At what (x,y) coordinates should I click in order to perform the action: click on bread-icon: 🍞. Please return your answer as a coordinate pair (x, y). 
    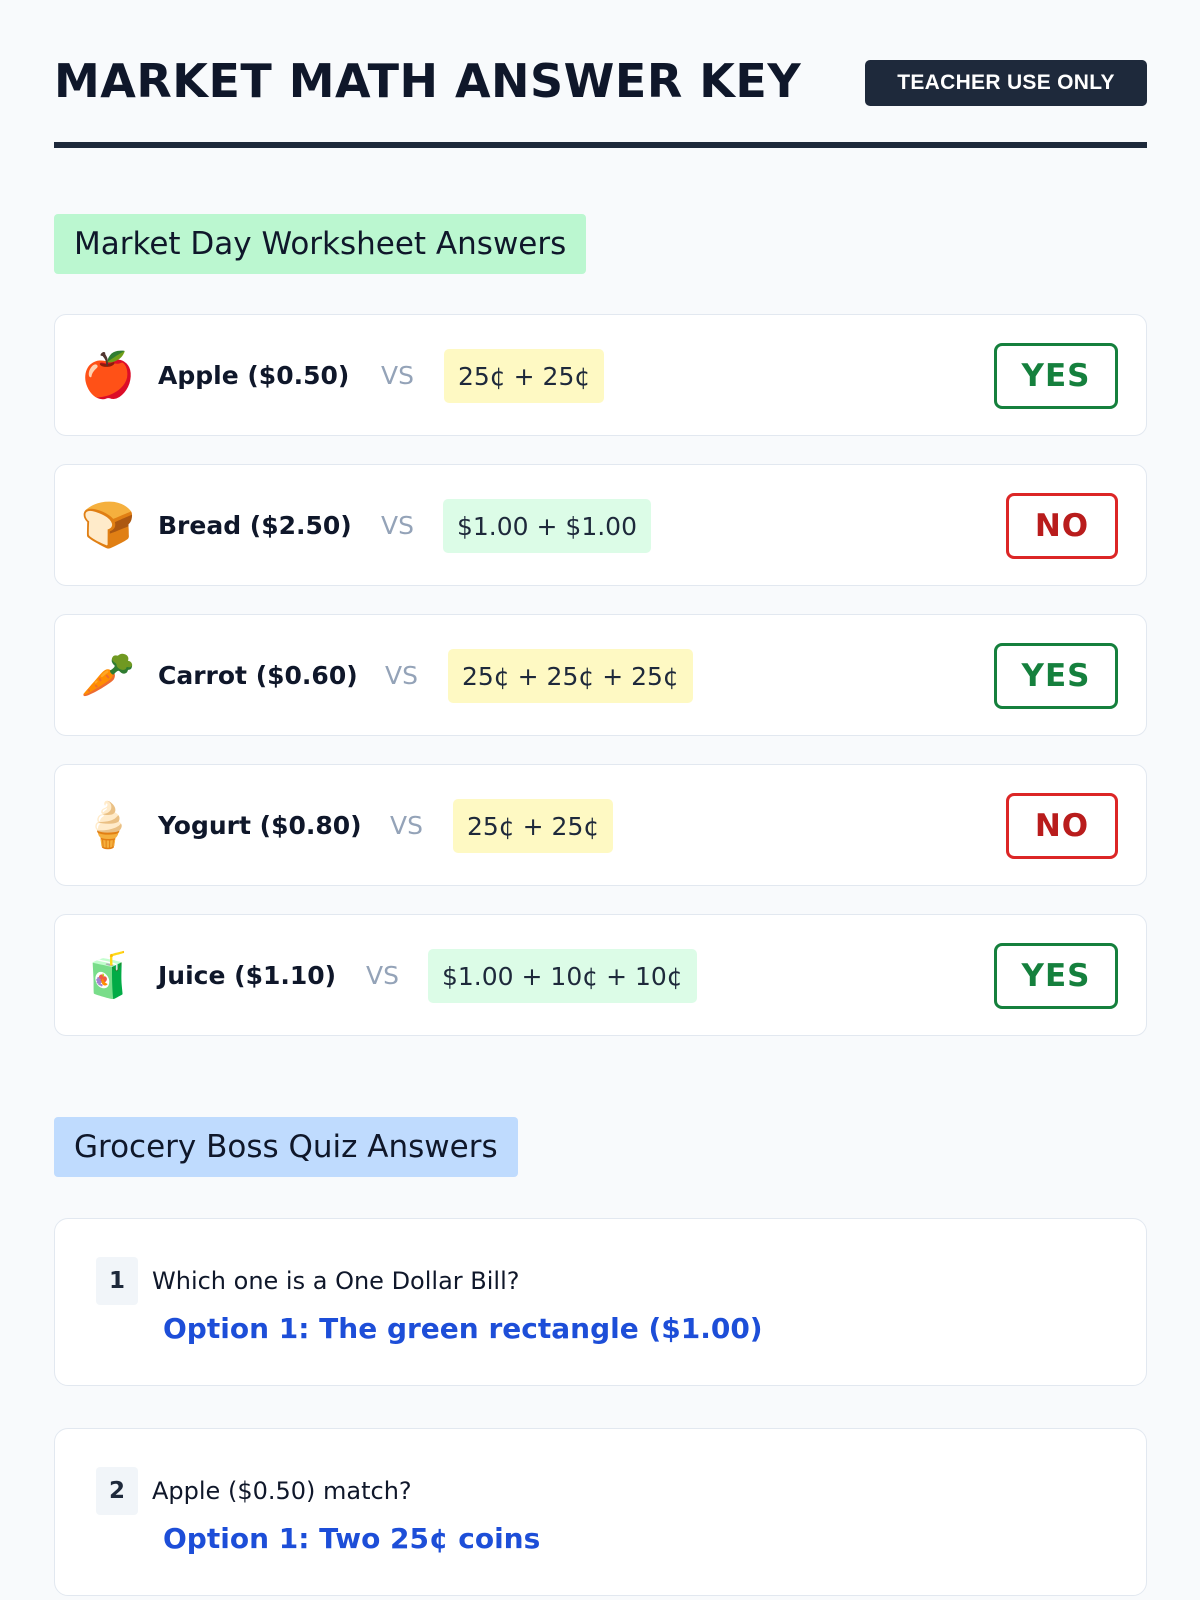
    Looking at the image, I should click on (108, 525).